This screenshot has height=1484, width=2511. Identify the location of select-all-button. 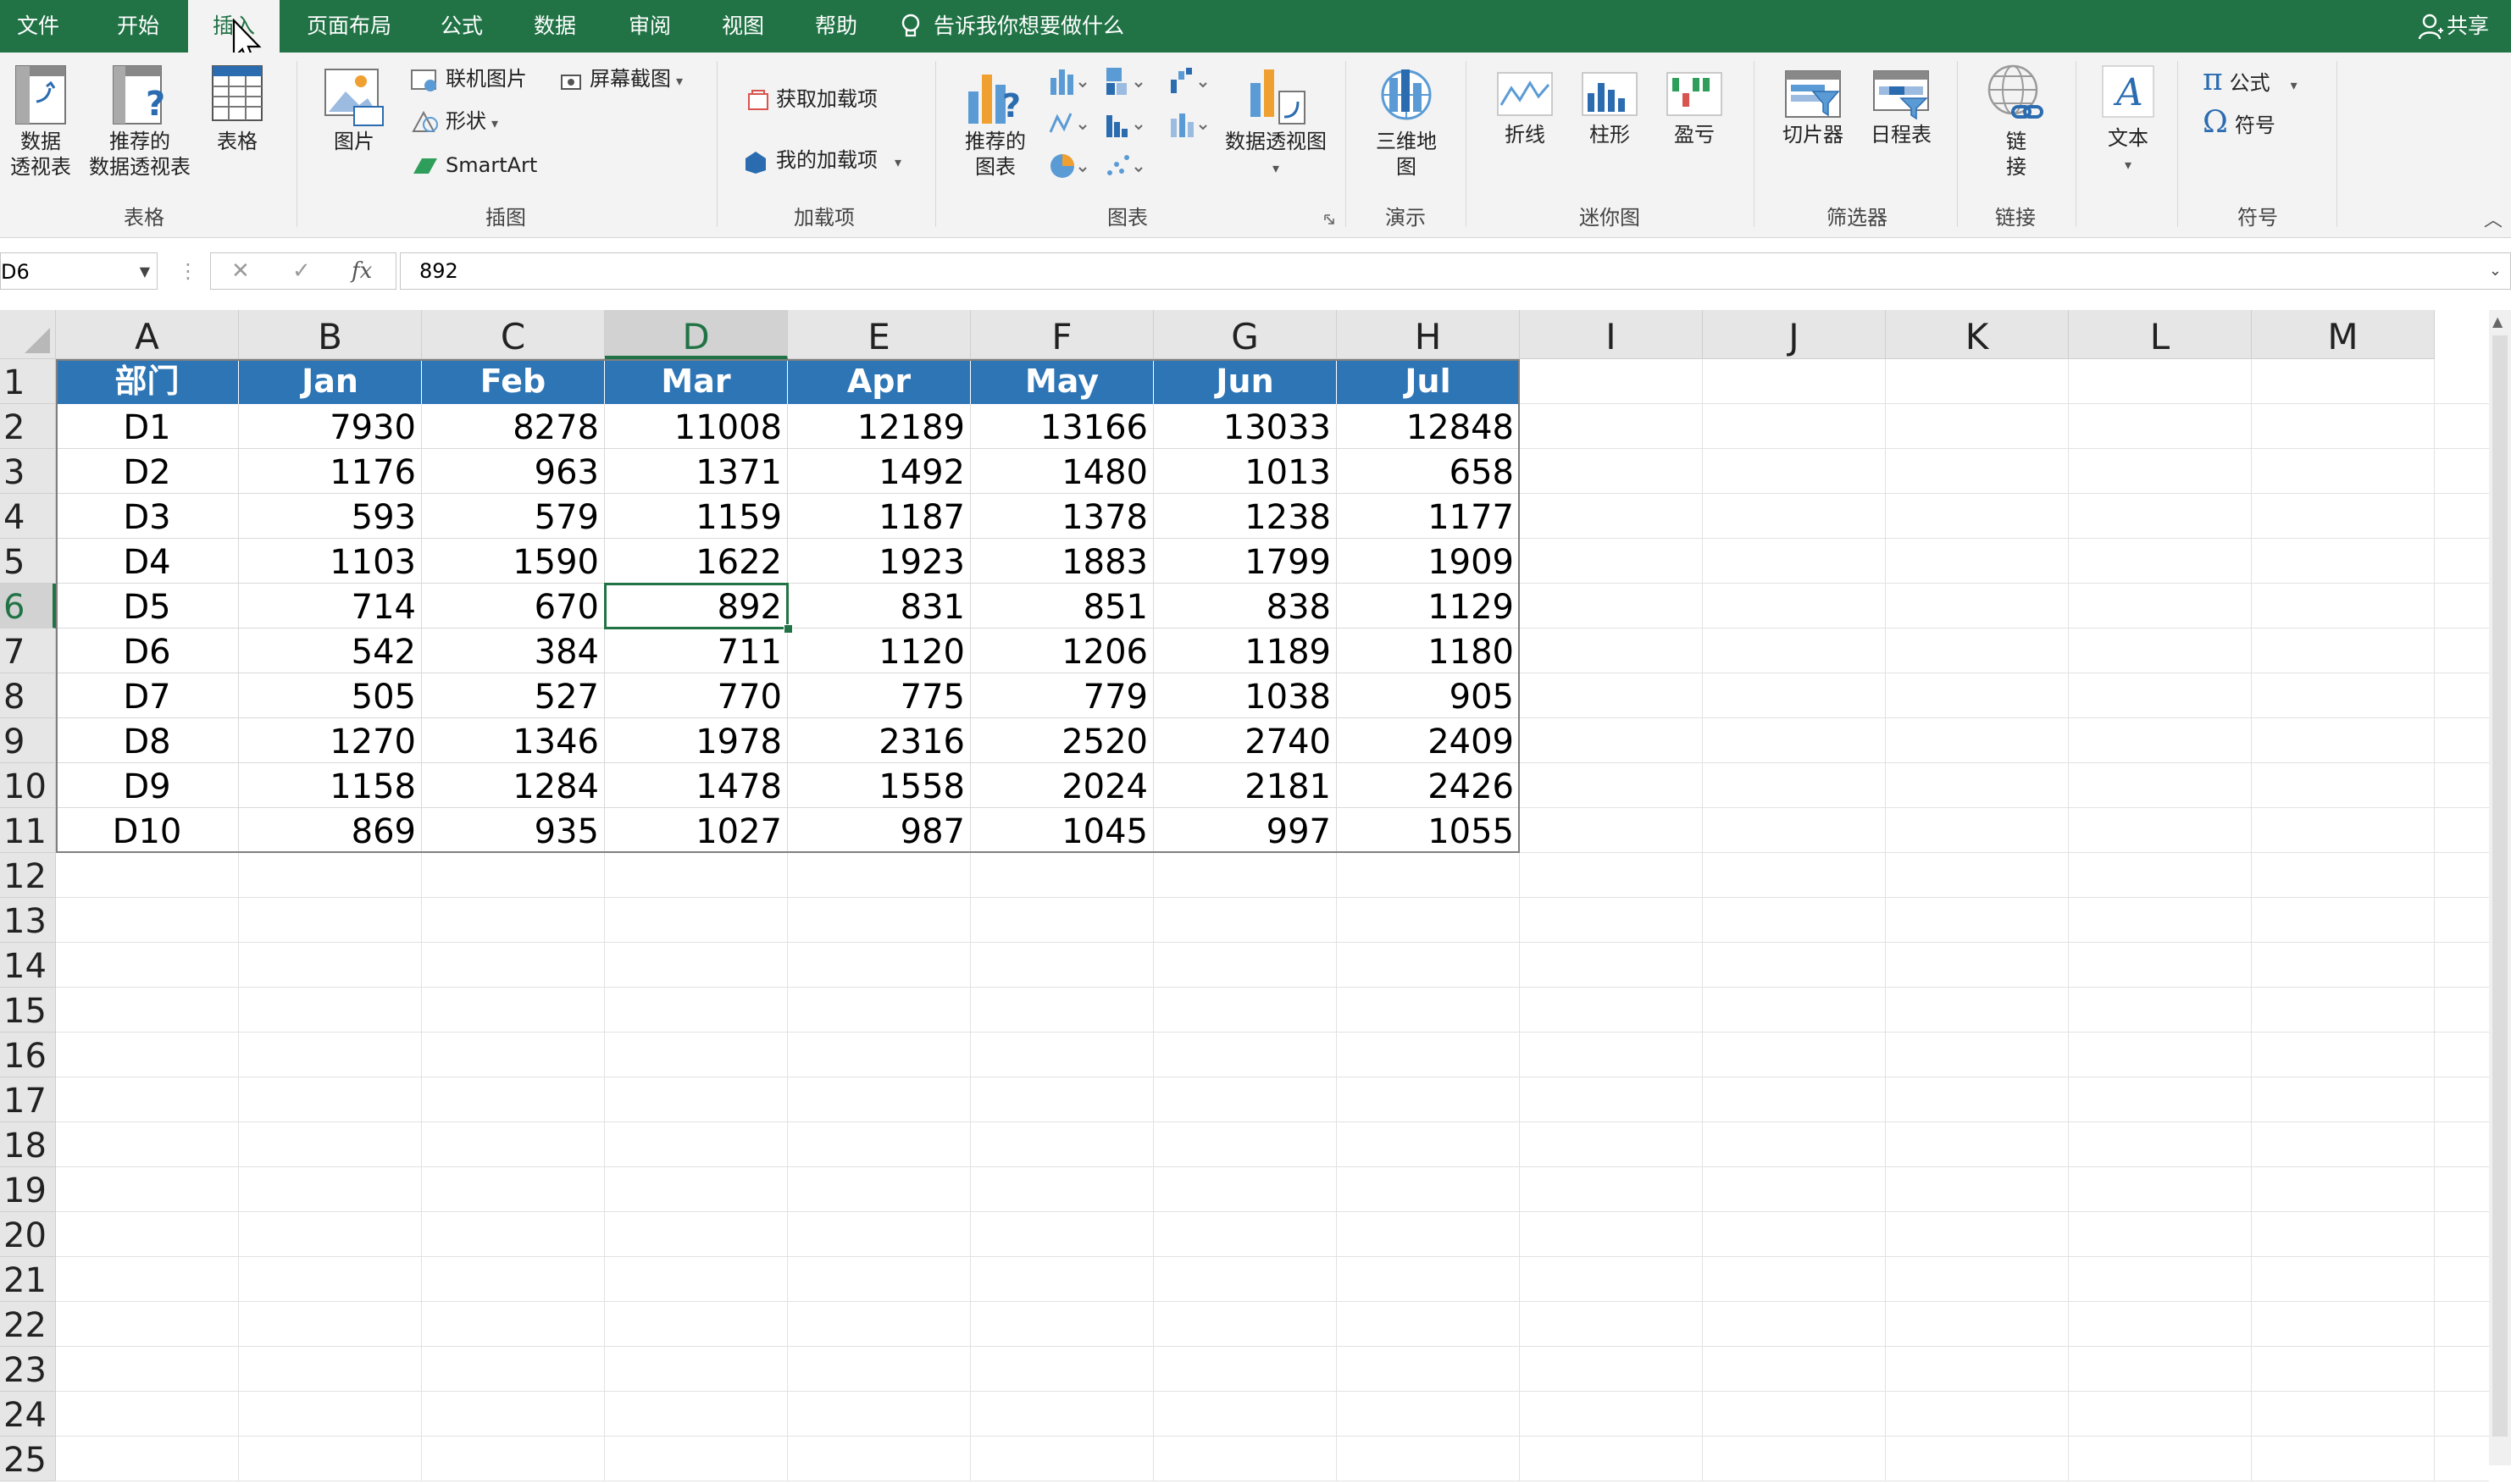
(28, 334).